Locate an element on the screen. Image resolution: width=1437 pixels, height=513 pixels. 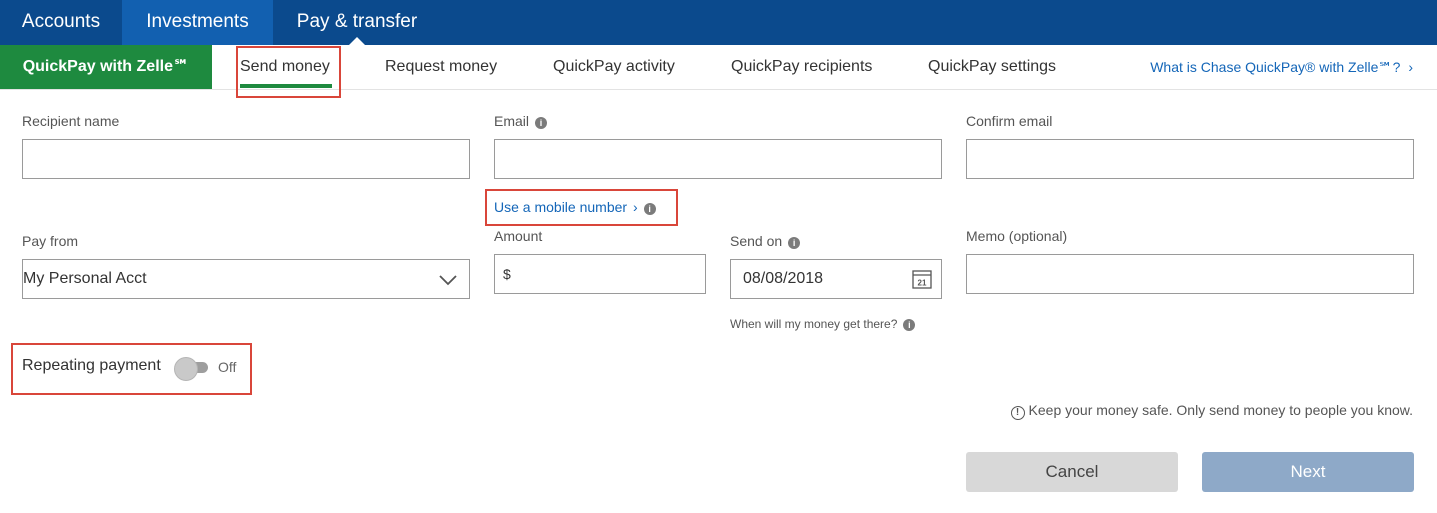
cancel-button: Cancel is located at coordinates (1072, 472).